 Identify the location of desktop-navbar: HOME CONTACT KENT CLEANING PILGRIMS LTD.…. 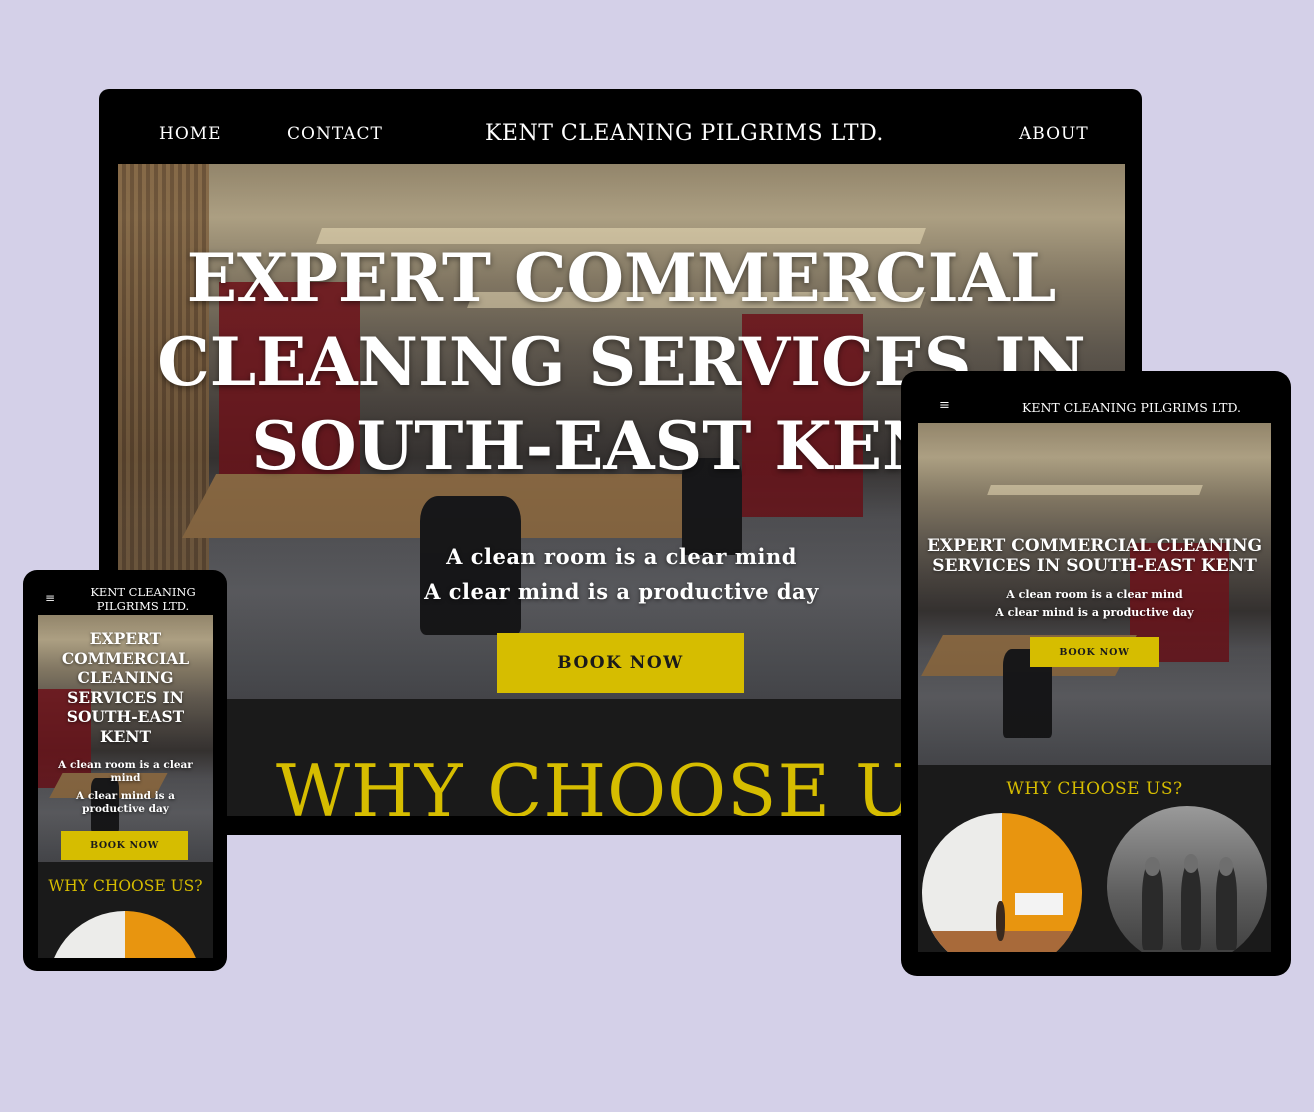
(620, 126).